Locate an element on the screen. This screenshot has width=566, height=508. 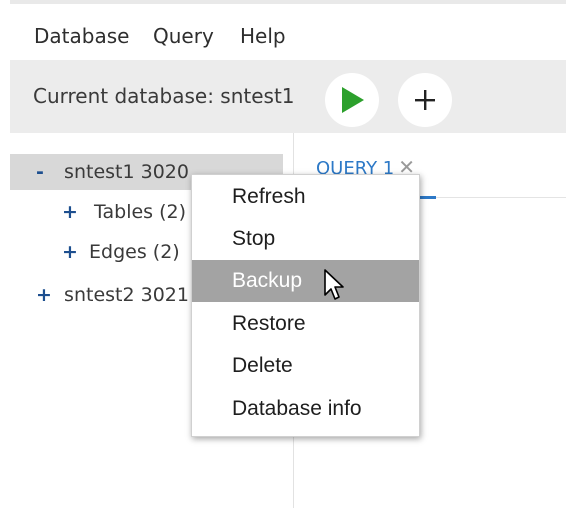
tree-node-edges: + Edges (2) is located at coordinates (95, 252).